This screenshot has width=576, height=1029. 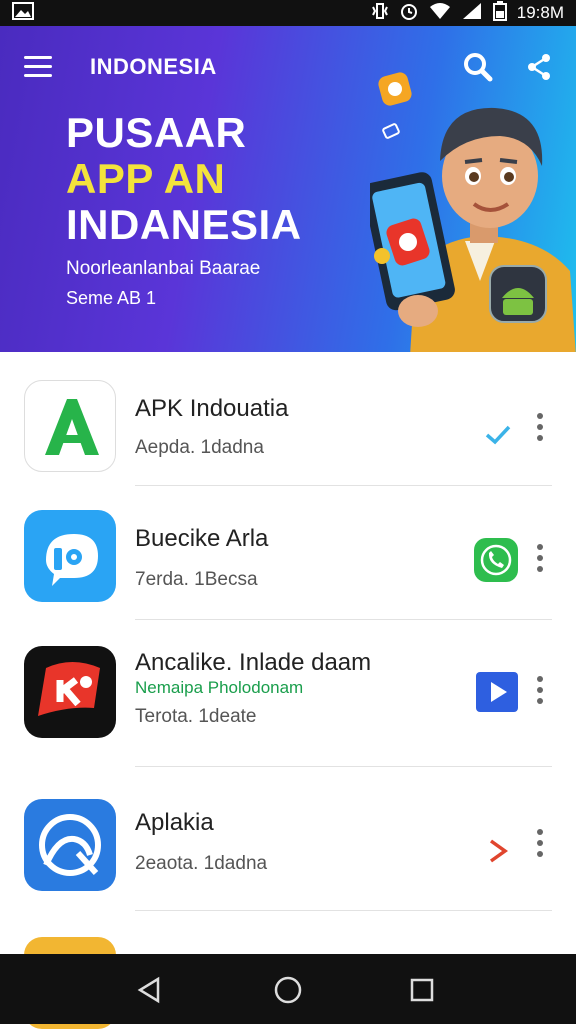 I want to click on headline-line-3: INDANESIA, so click(x=184, y=224).